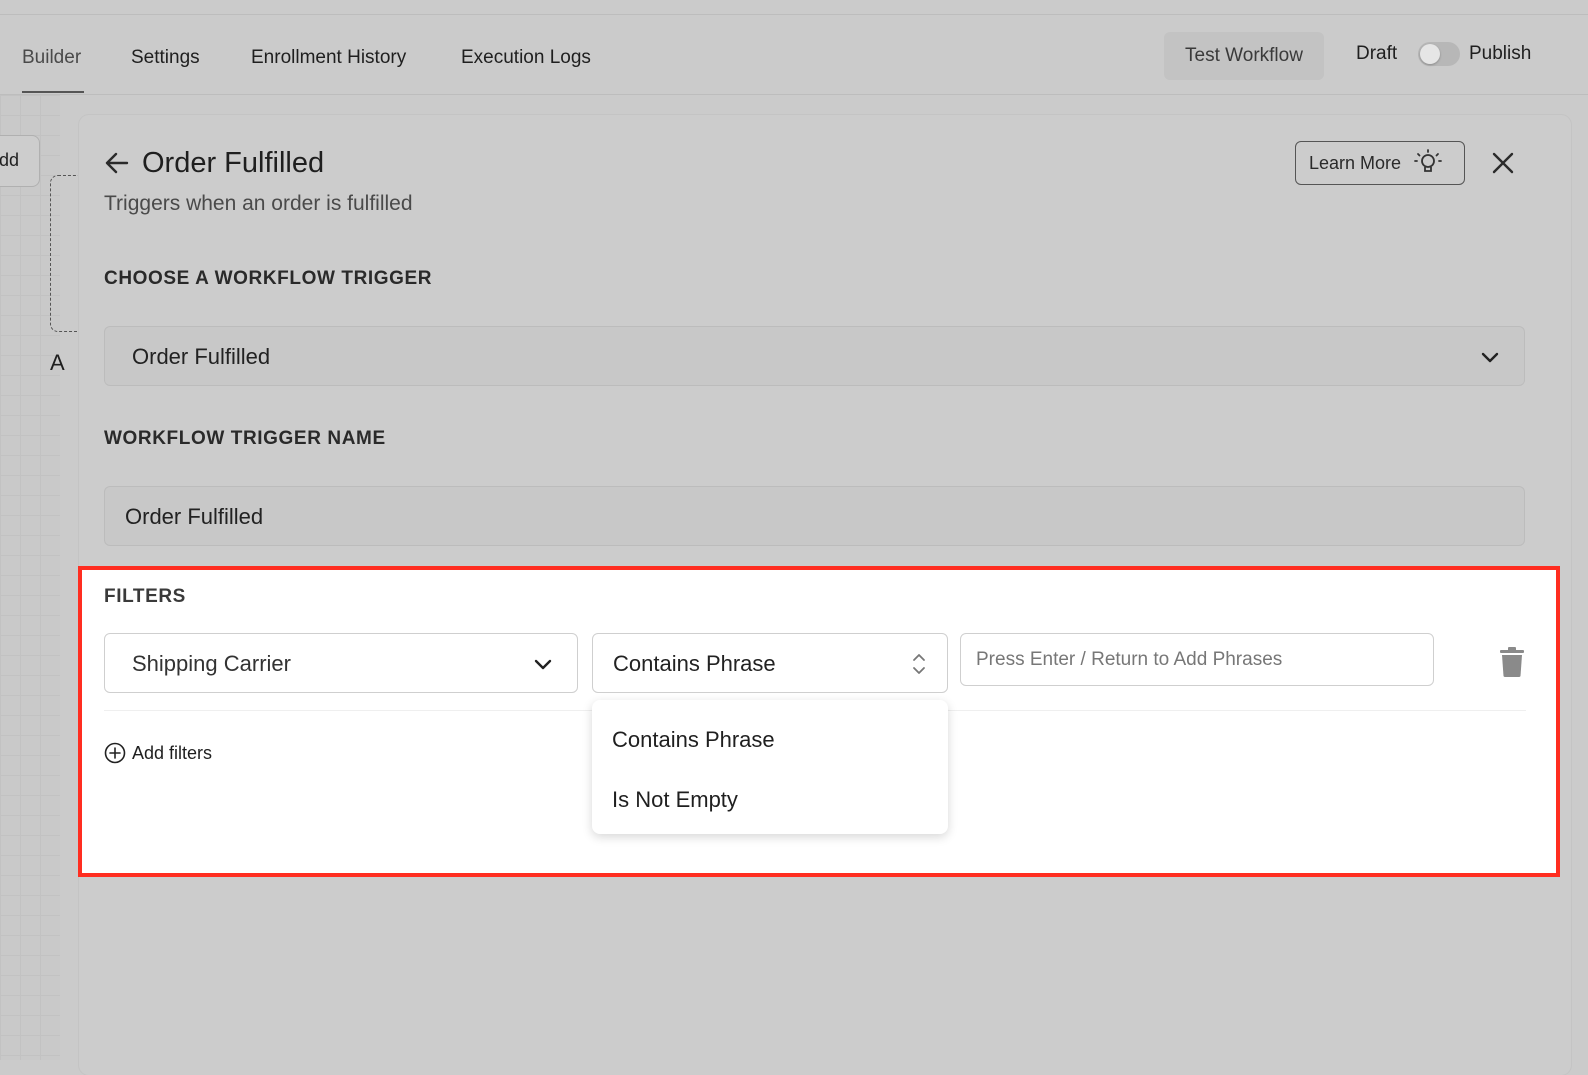 Image resolution: width=1588 pixels, height=1075 pixels. What do you see at coordinates (115, 753) in the screenshot?
I see `plus-circle-icon` at bounding box center [115, 753].